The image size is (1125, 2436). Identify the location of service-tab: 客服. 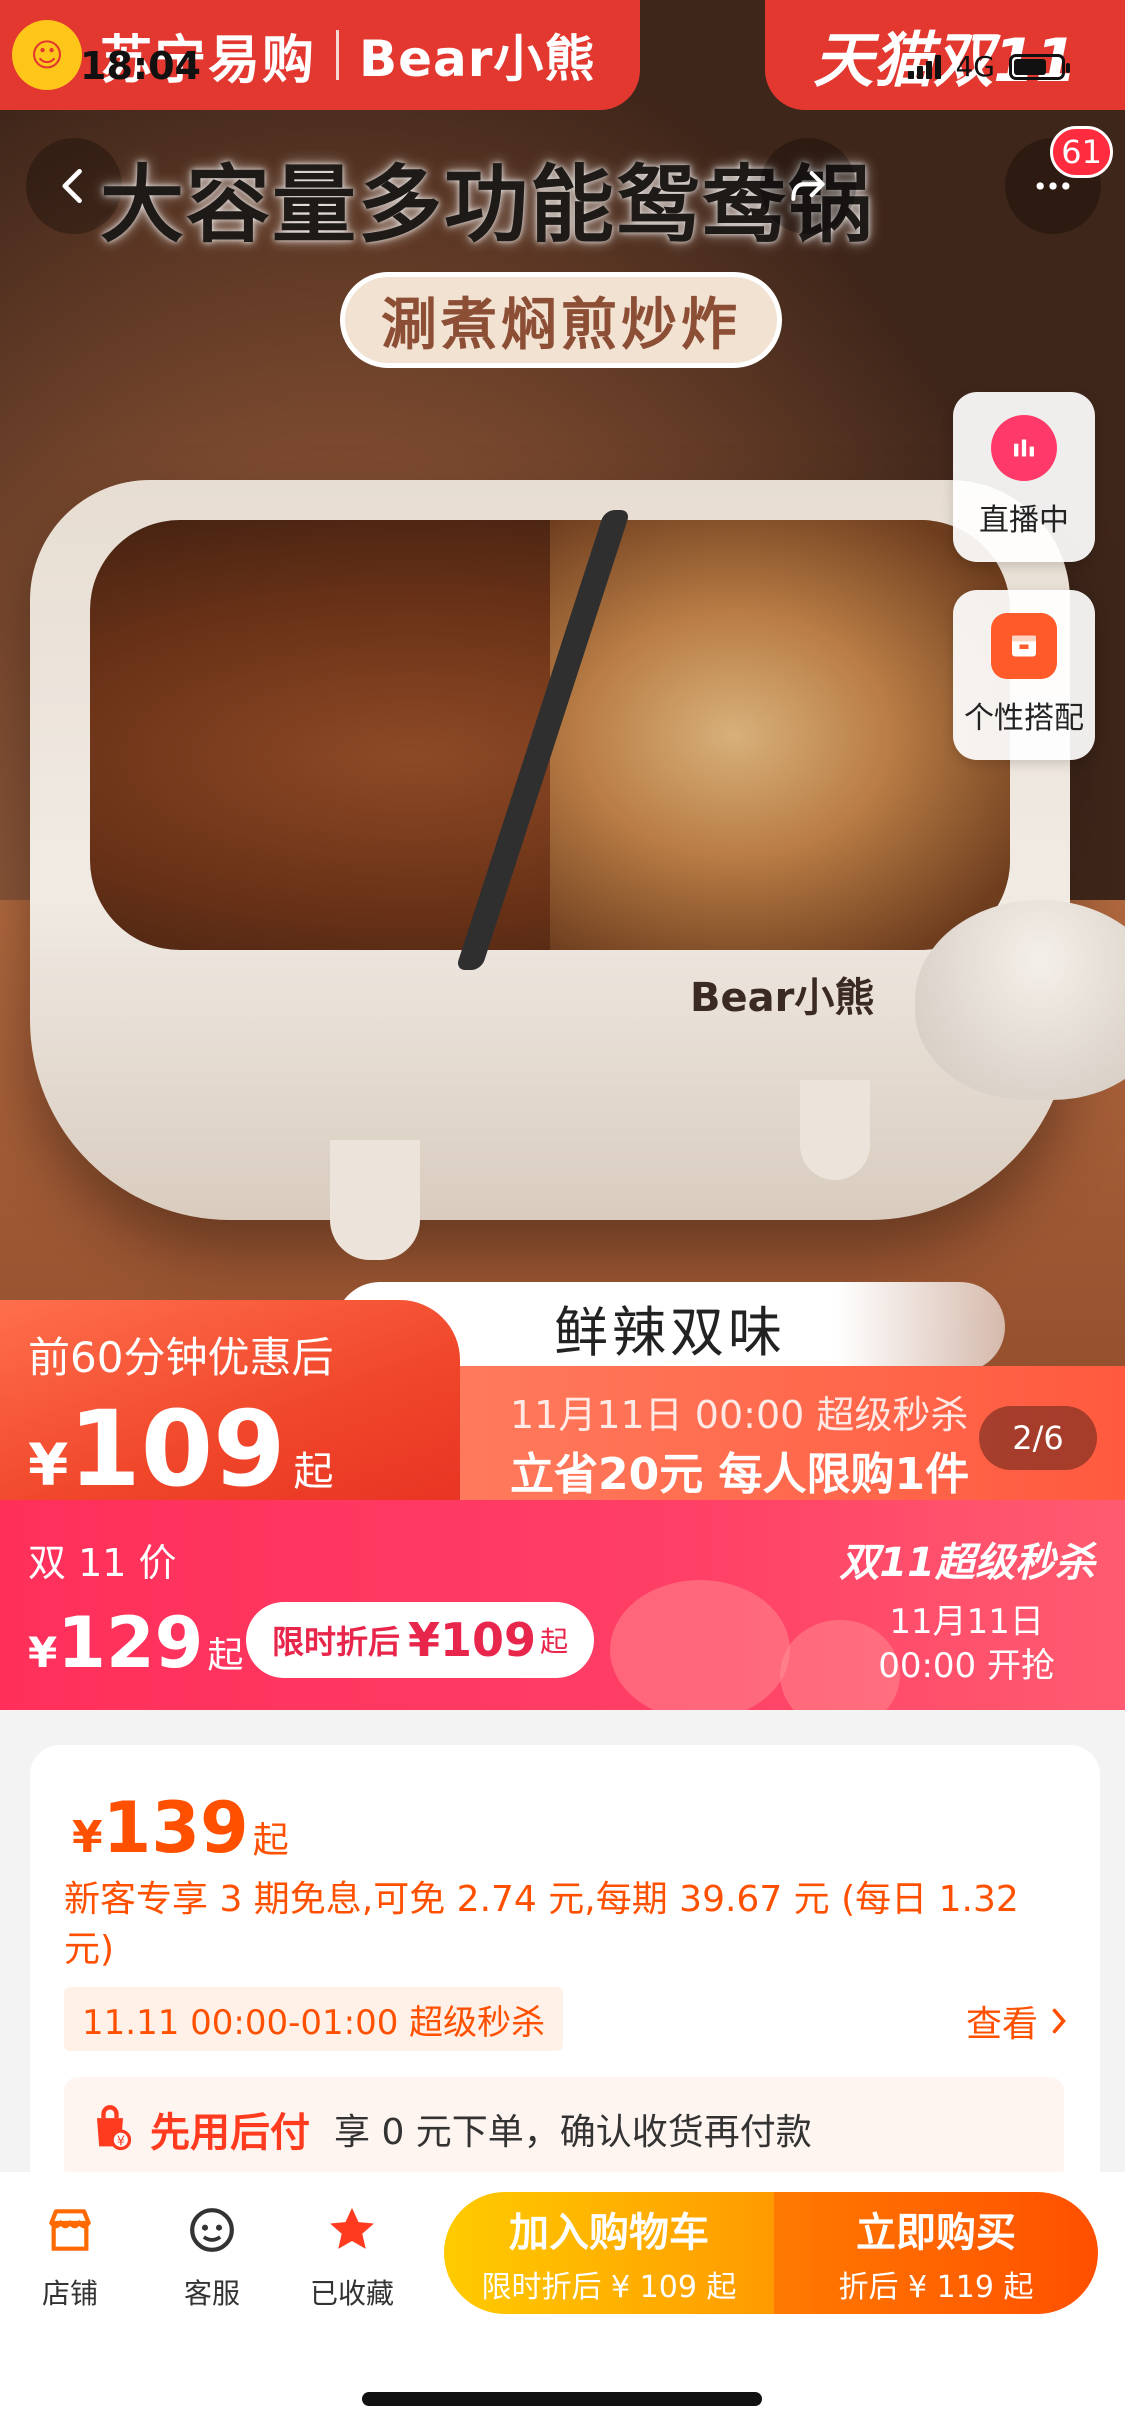
(212, 2257).